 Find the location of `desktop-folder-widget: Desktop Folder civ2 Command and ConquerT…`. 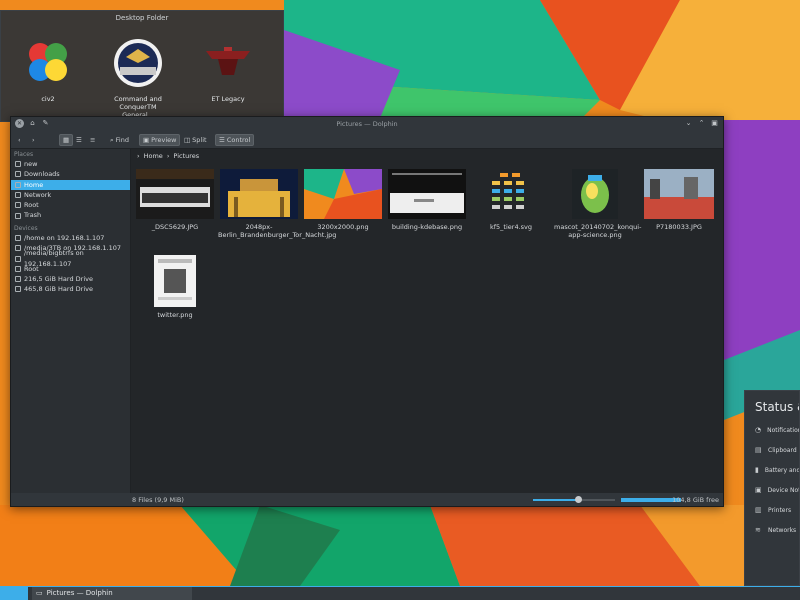

desktop-folder-widget: Desktop Folder civ2 Command and ConquerT… is located at coordinates (142, 66).